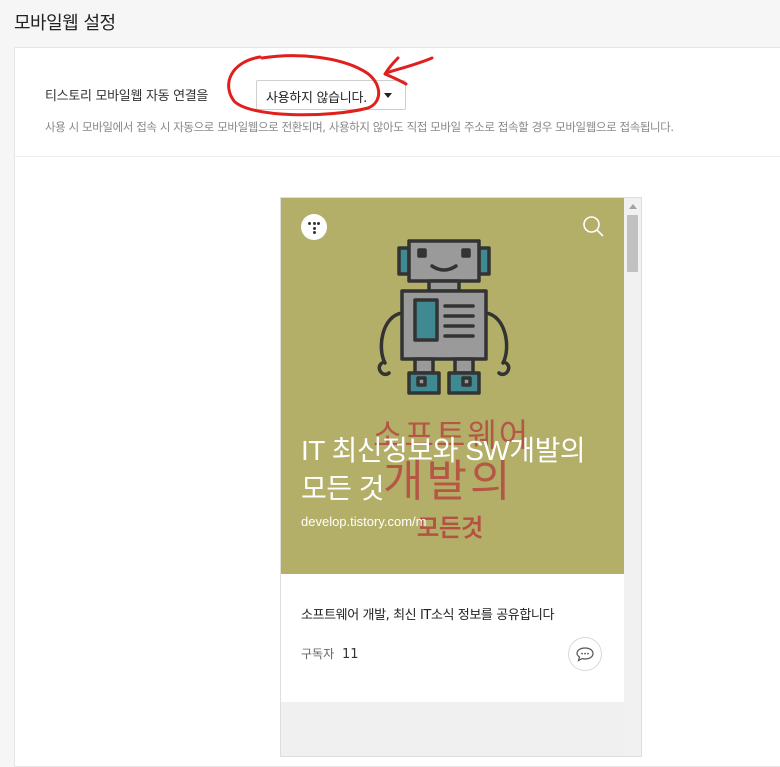 This screenshot has height=767, width=780. Describe the element at coordinates (350, 654) in the screenshot. I see `subscriber-count: 11` at that location.